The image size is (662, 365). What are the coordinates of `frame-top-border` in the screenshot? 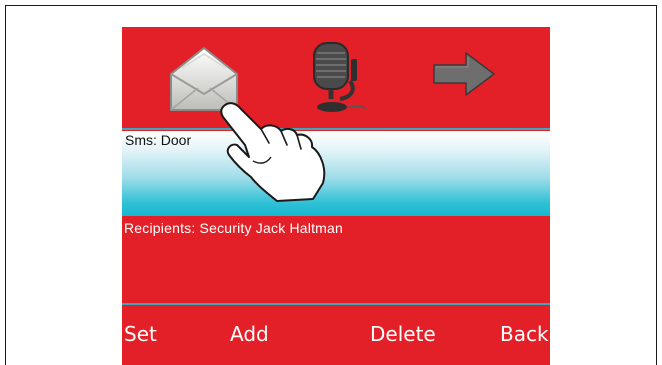 It's located at (331, 5).